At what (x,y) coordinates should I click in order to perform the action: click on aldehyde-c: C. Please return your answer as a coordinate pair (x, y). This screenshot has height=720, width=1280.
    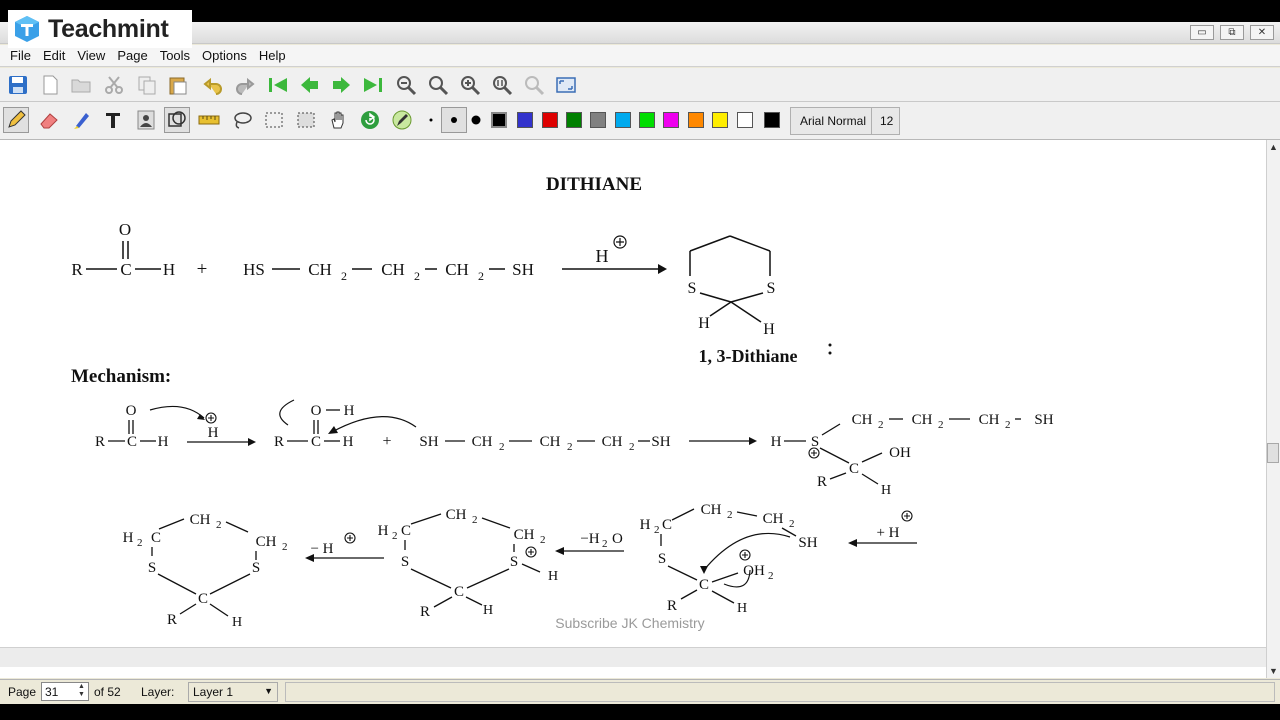
    Looking at the image, I should click on (125, 269).